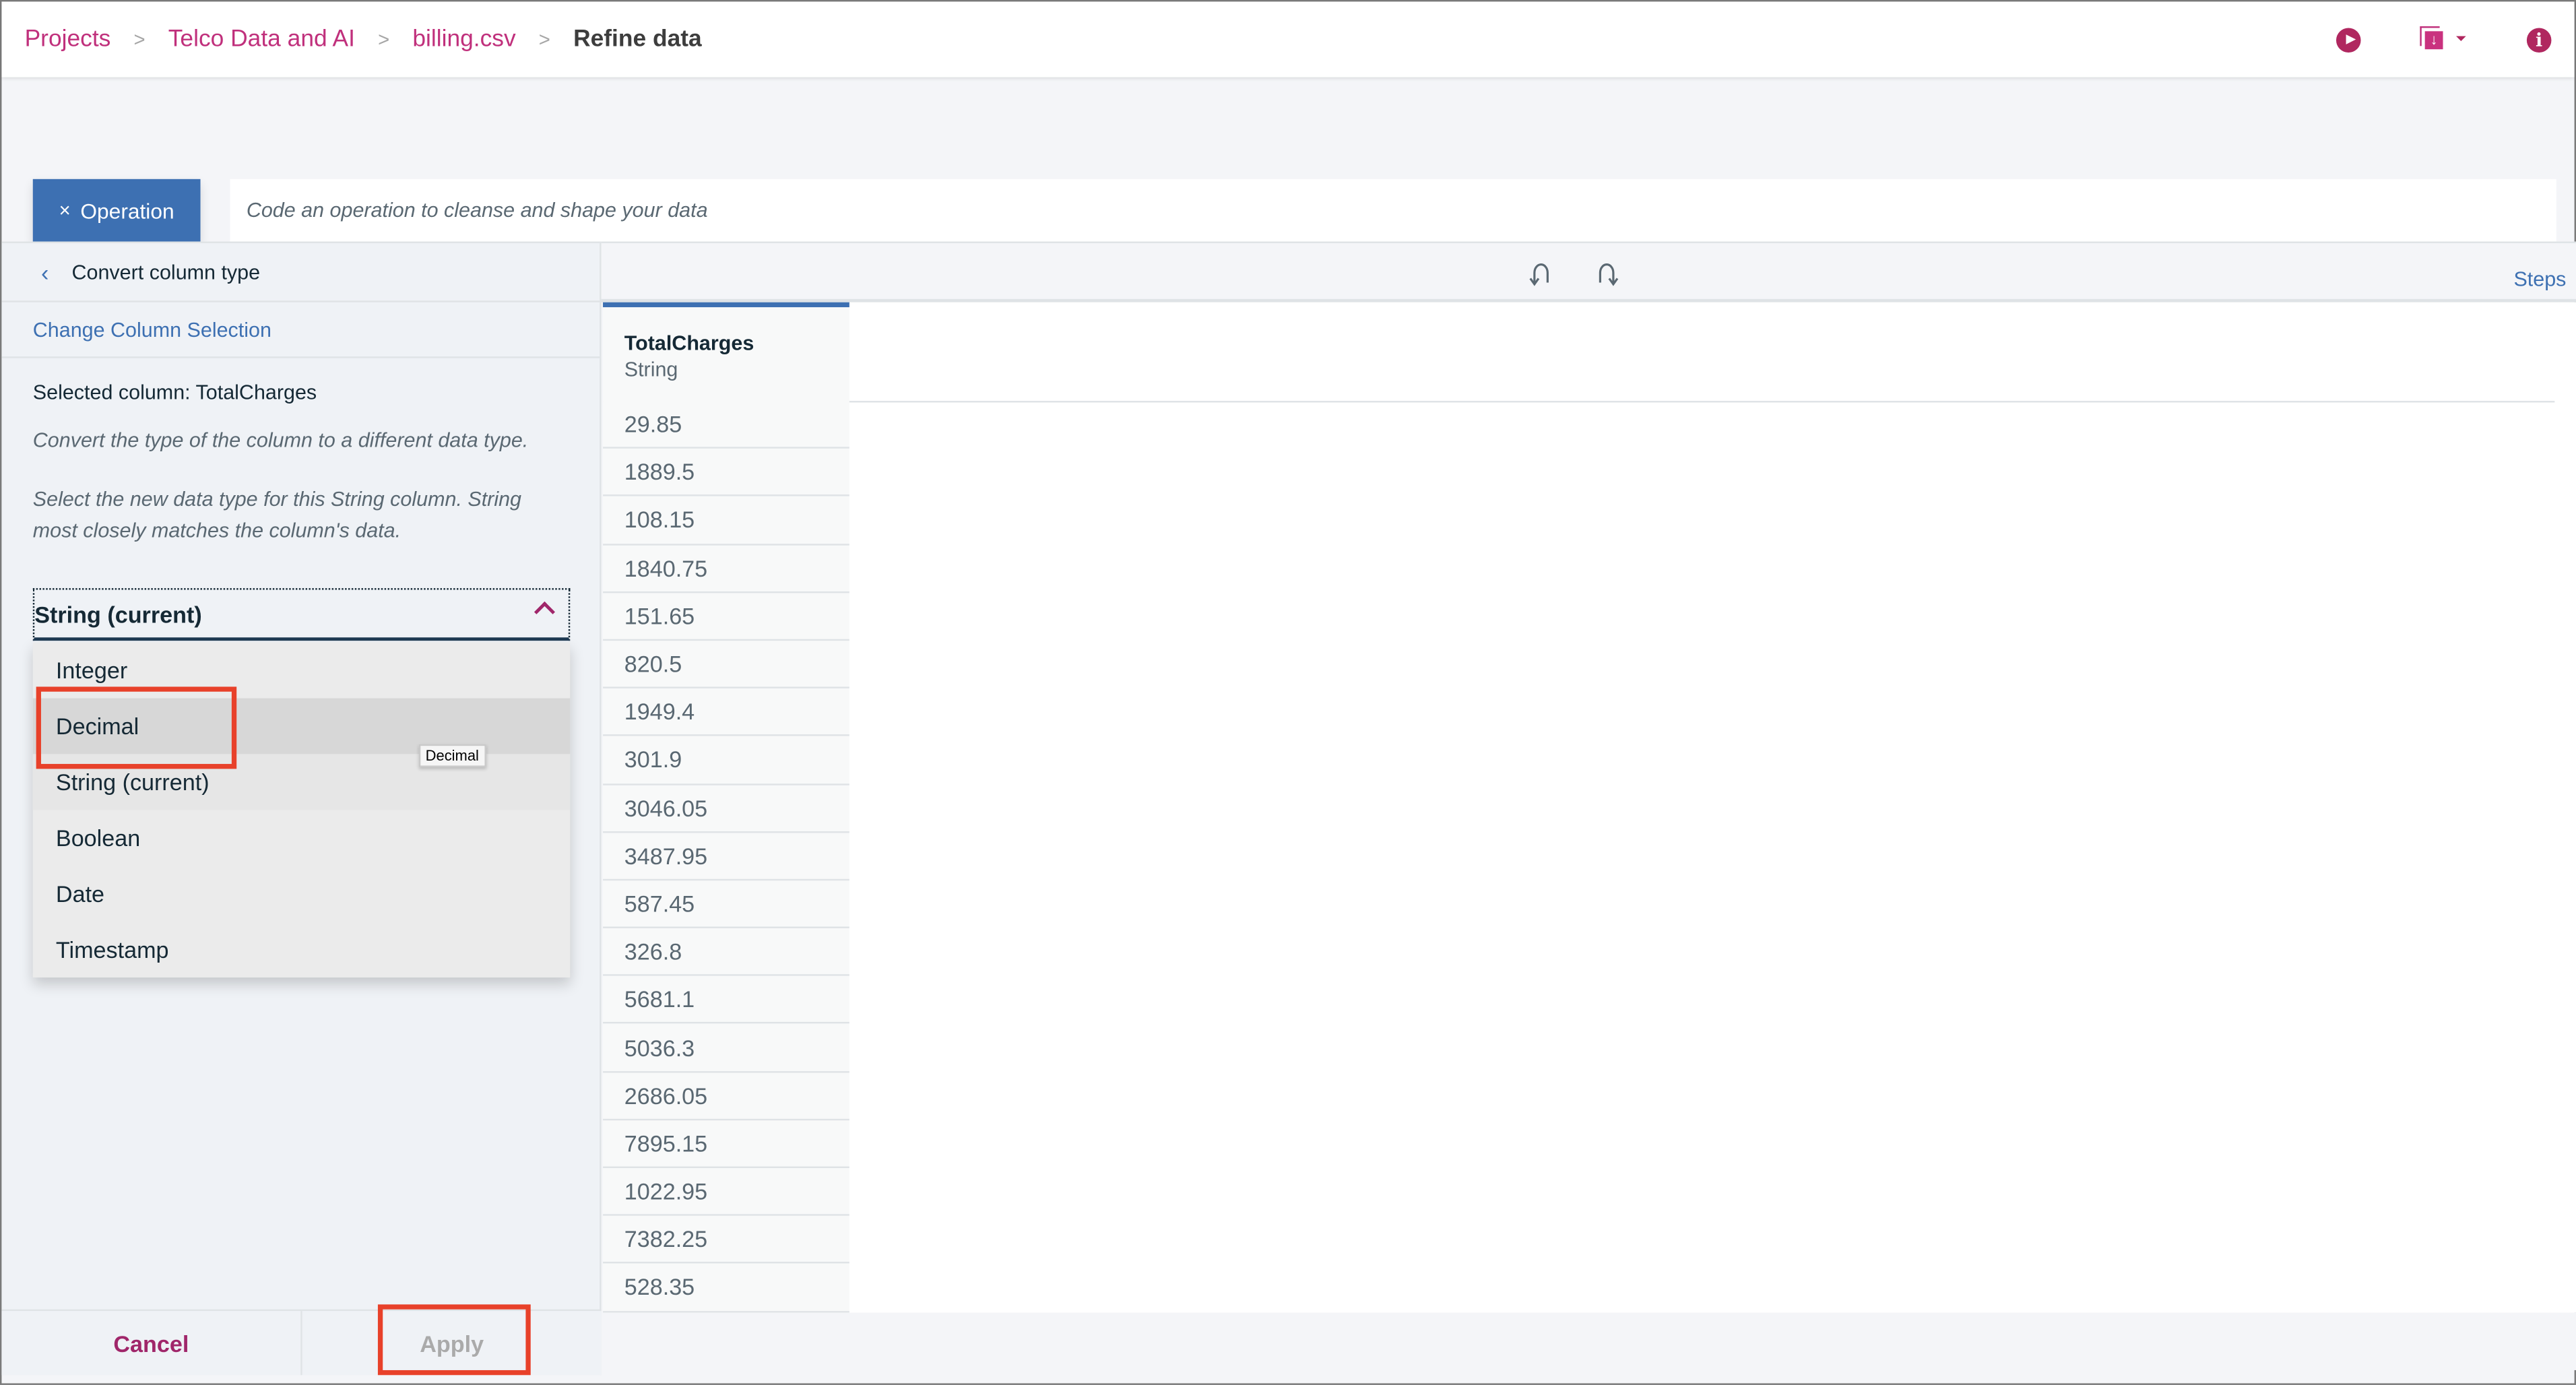  I want to click on column-header: TotalCharges String, so click(726, 351).